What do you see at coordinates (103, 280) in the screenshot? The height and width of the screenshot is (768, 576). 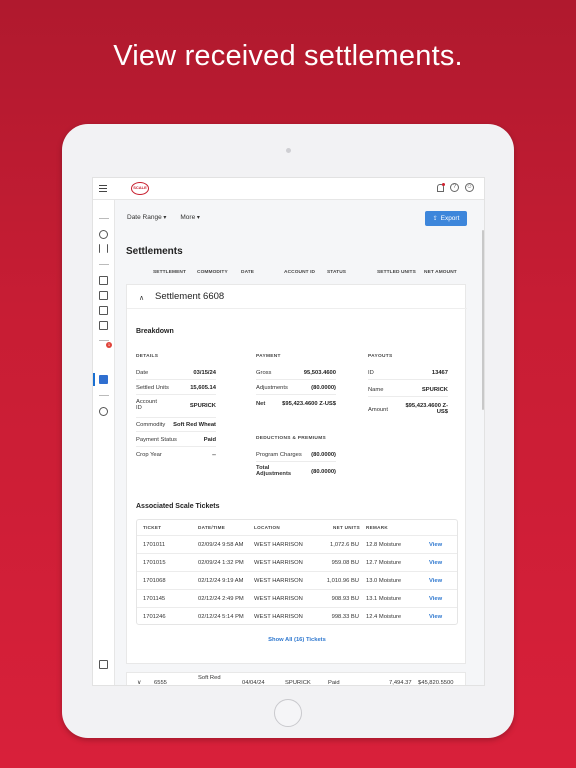 I see `sidebar-calendar-icon` at bounding box center [103, 280].